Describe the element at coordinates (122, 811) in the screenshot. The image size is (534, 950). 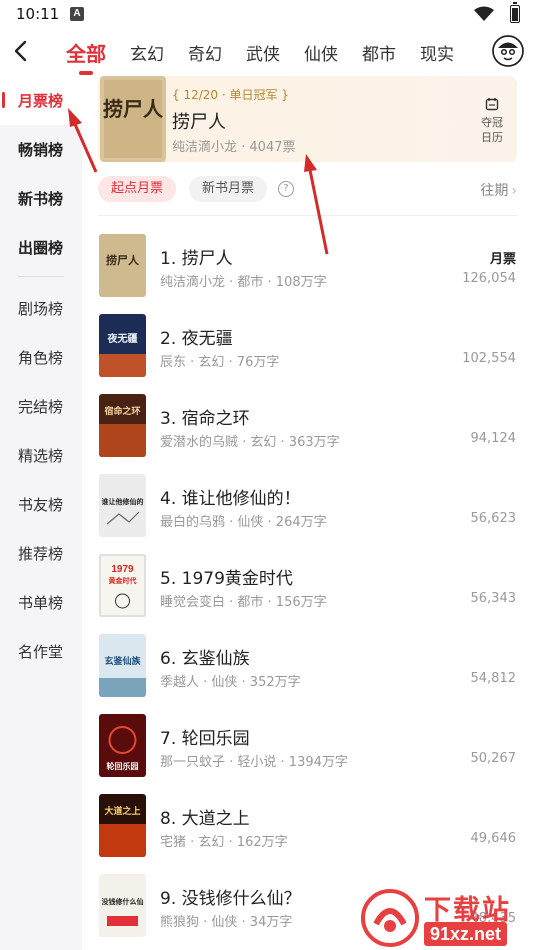
I see `cover-title-text: 大道之上` at that location.